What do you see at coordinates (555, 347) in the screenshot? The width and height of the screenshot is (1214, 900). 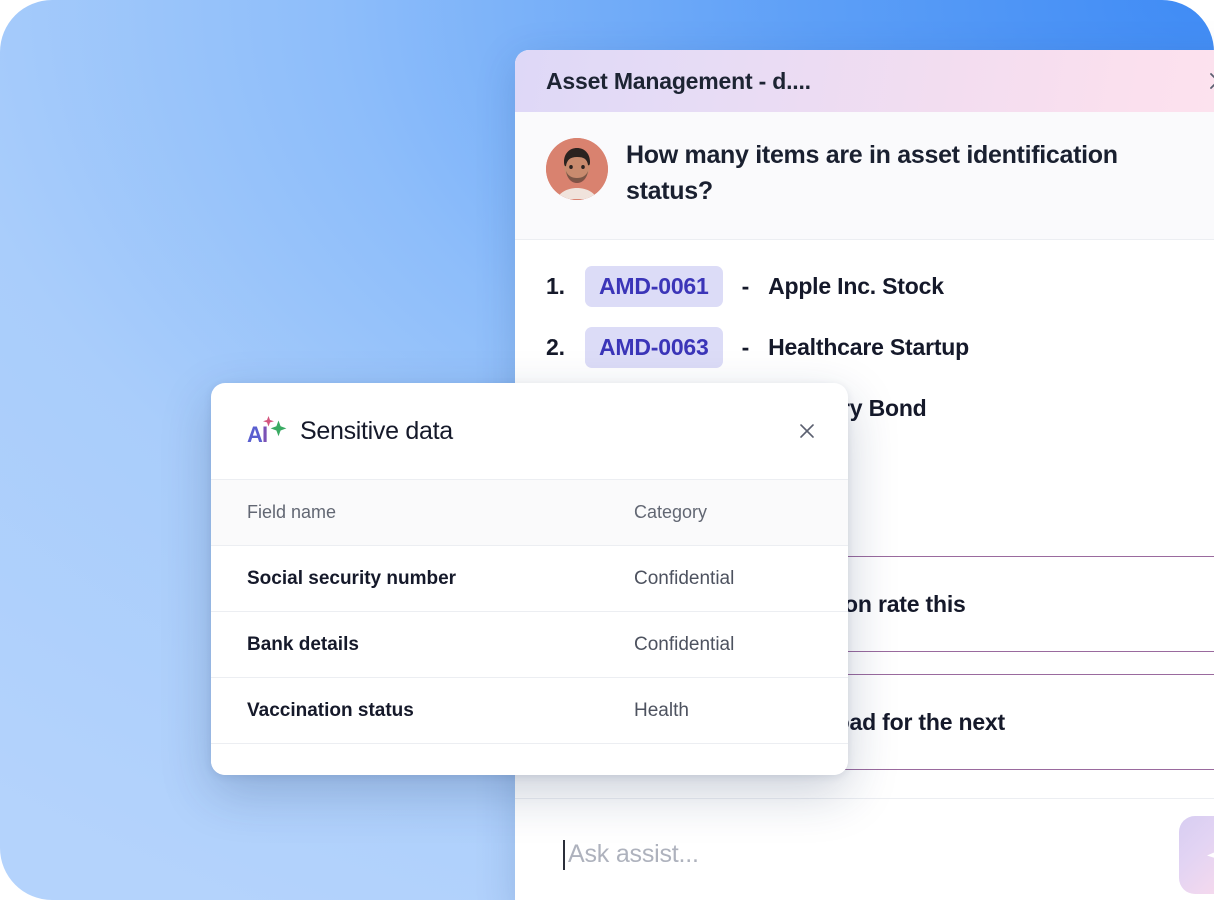 I see `list-item-index: 2.` at bounding box center [555, 347].